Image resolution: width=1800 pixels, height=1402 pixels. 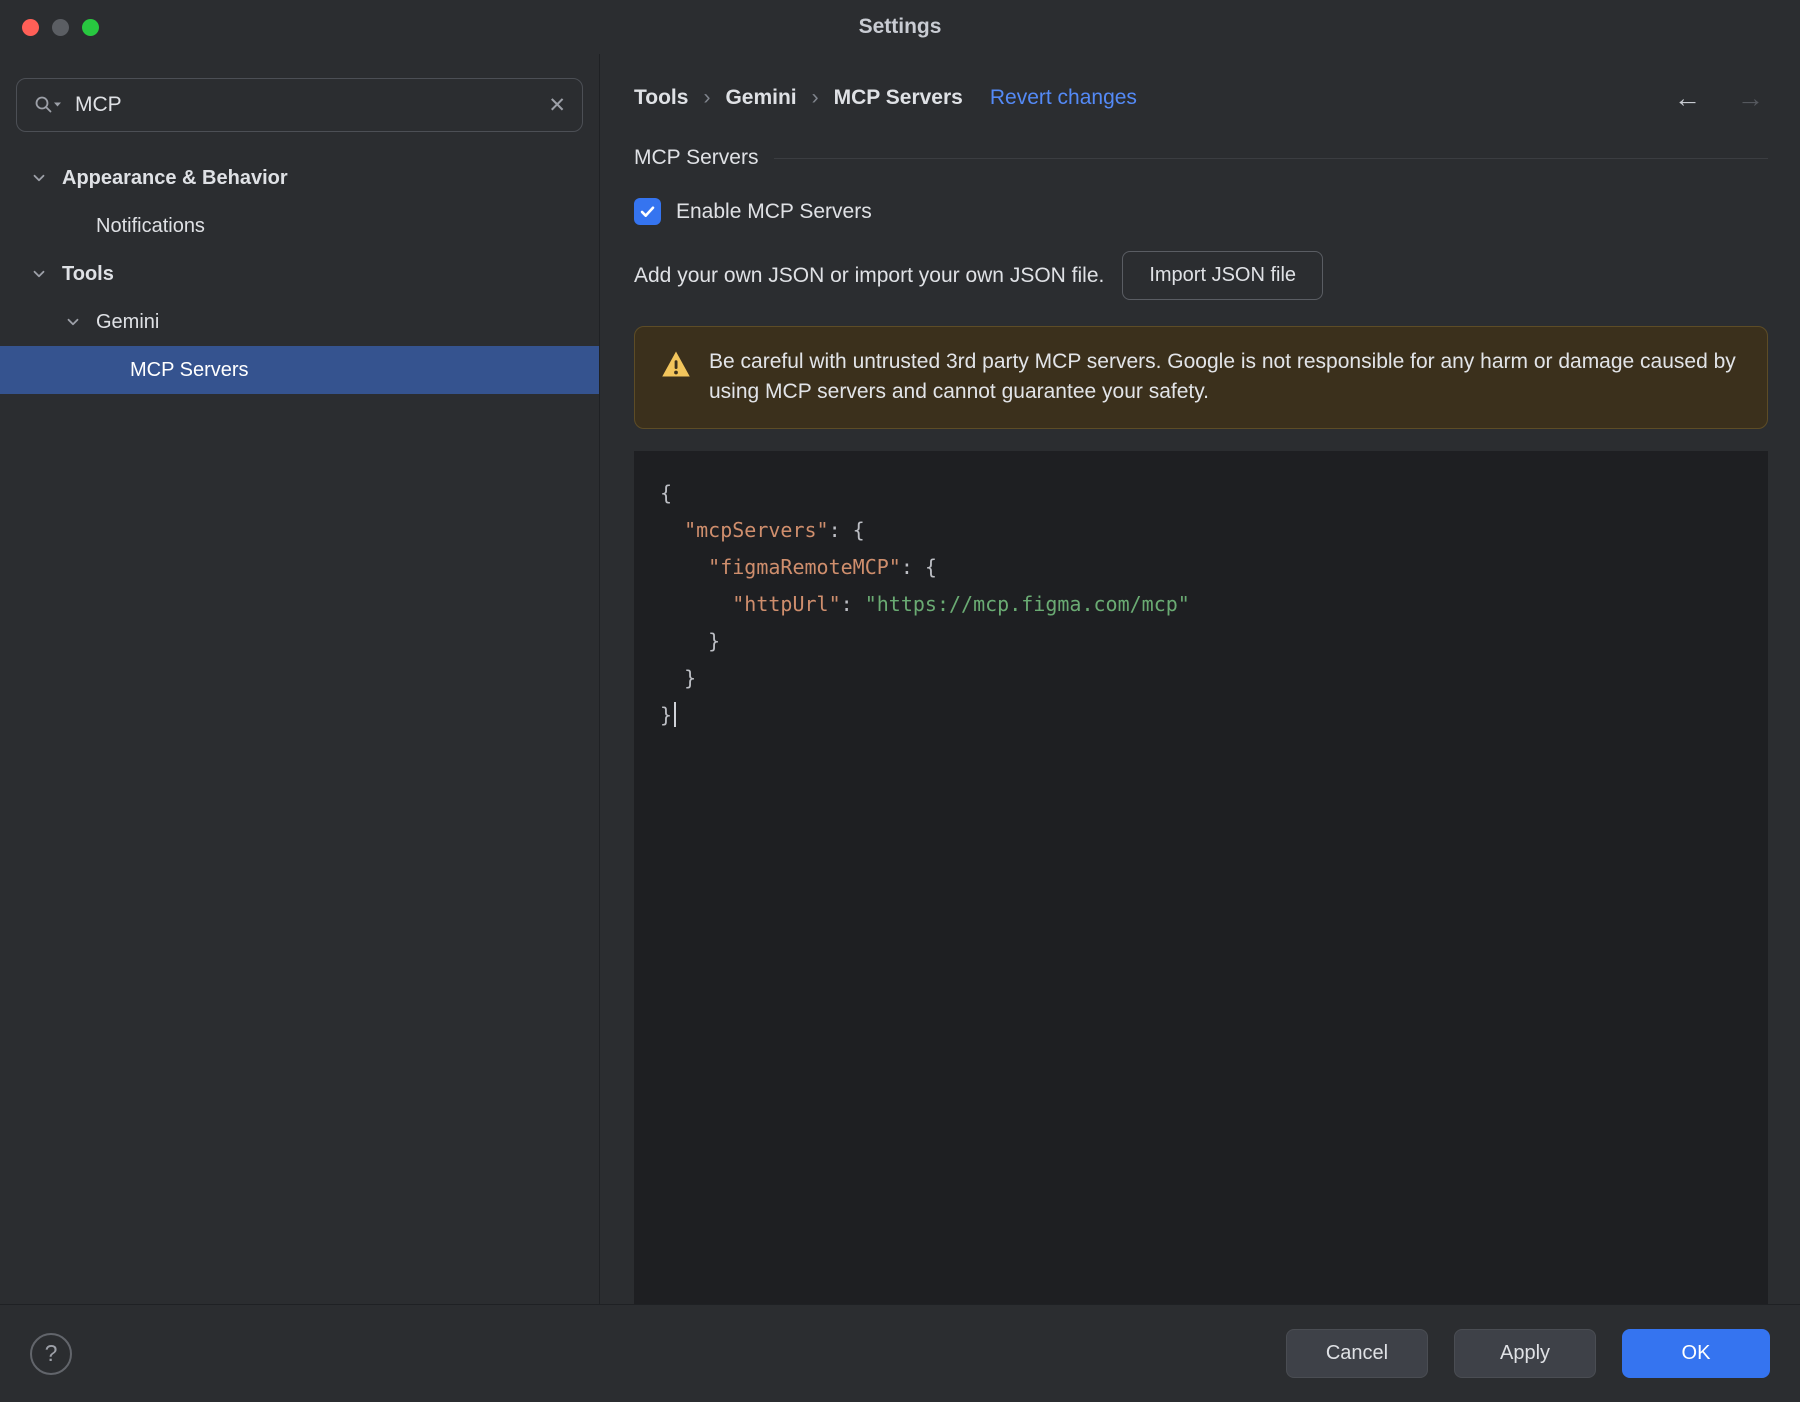 I want to click on back-arrow-icon: ←, so click(x=1687, y=98).